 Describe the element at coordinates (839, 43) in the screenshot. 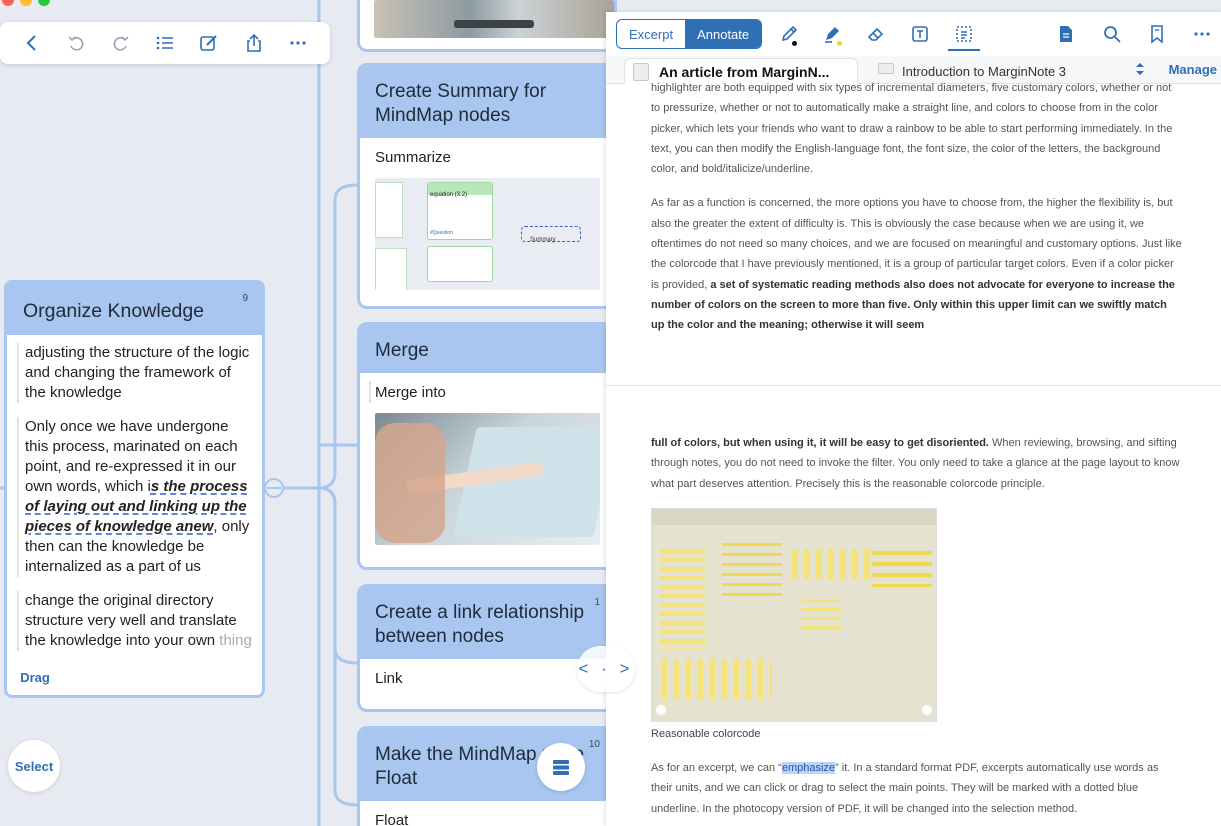

I see `highlighter-color-dot` at that location.